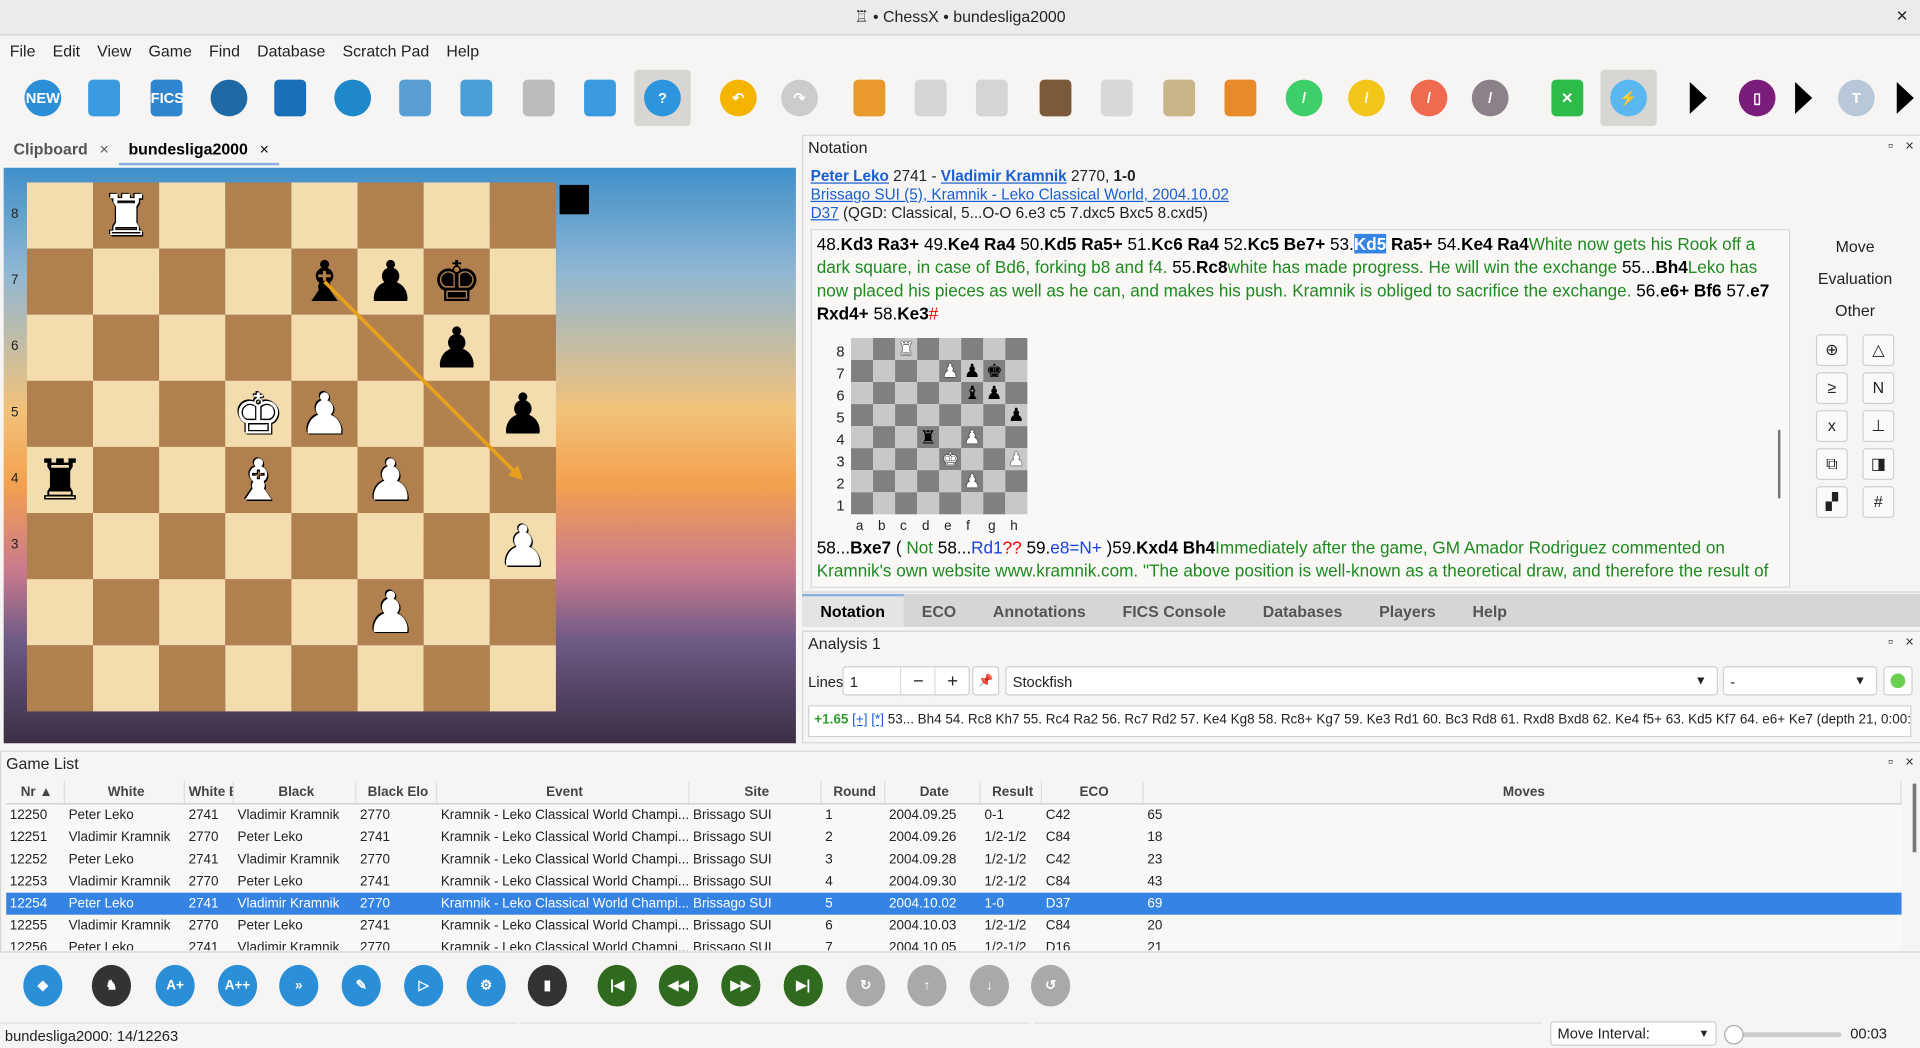 The width and height of the screenshot is (1920, 1048). I want to click on menu-help: Help, so click(462, 52).